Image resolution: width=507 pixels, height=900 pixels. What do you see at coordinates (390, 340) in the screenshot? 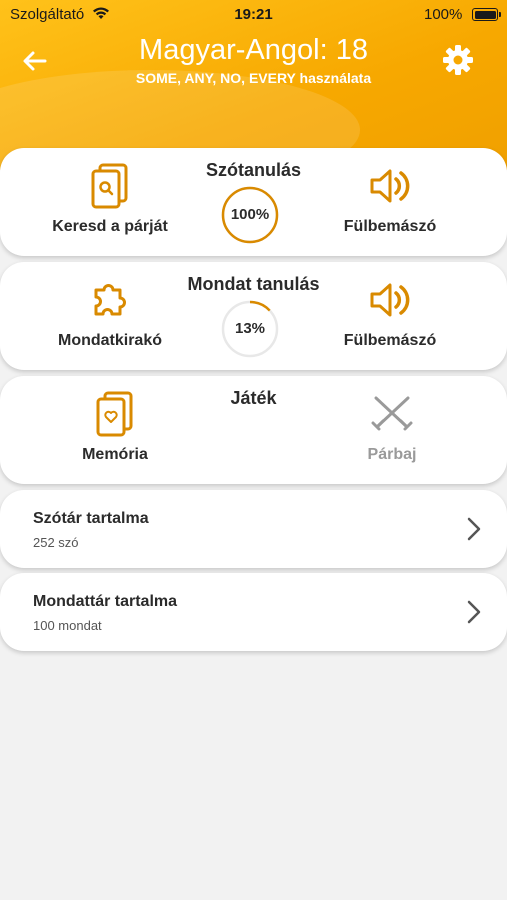
I see `sentence-earworm-label: Fülbemászó` at bounding box center [390, 340].